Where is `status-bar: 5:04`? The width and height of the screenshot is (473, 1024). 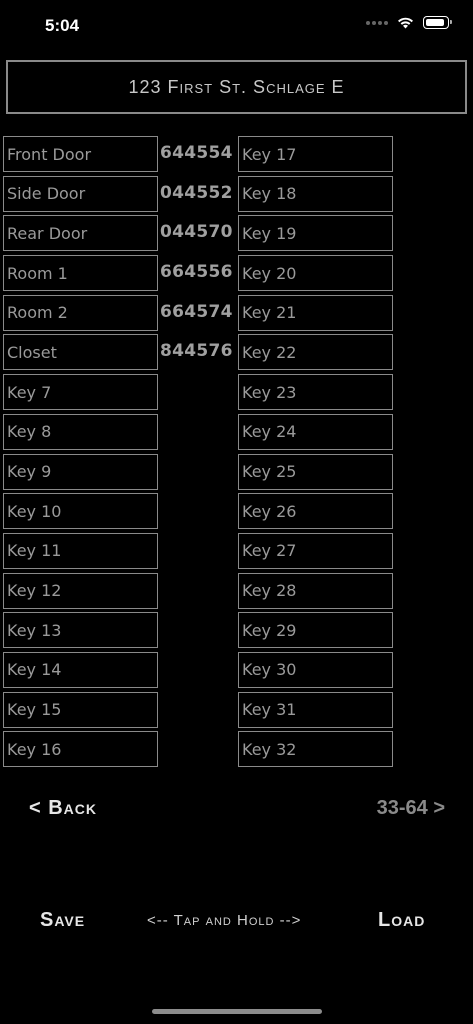 status-bar: 5:04 is located at coordinates (236, 26).